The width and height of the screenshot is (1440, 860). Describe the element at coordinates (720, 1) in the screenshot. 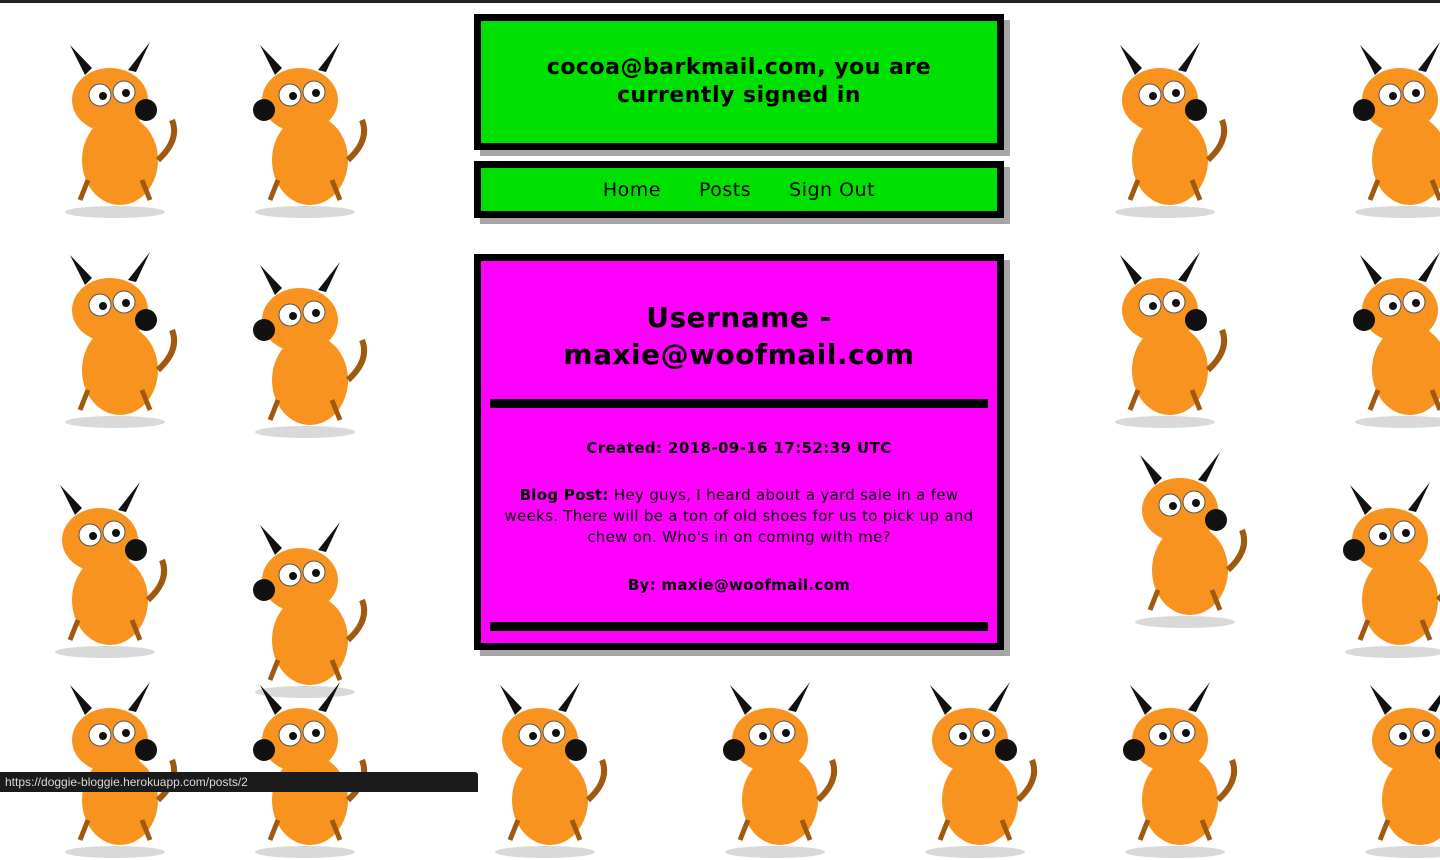

I see `window-top-border` at that location.